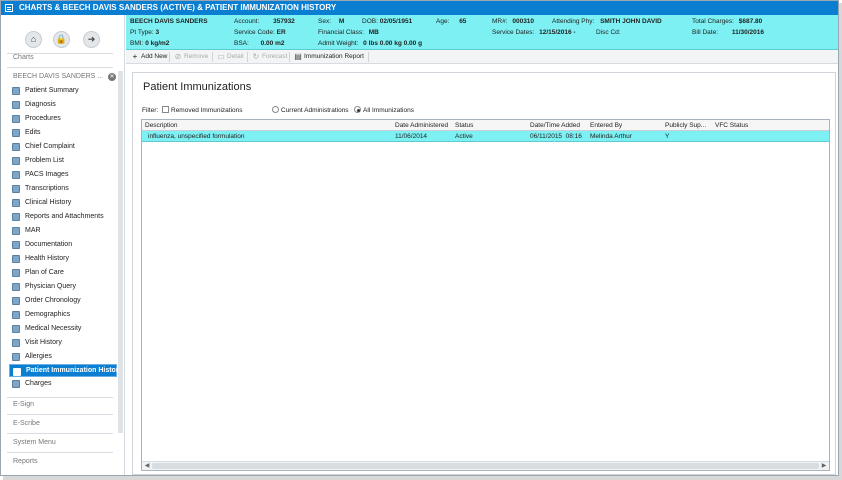  What do you see at coordinates (16, 287) in the screenshot?
I see `physician-query-icon` at bounding box center [16, 287].